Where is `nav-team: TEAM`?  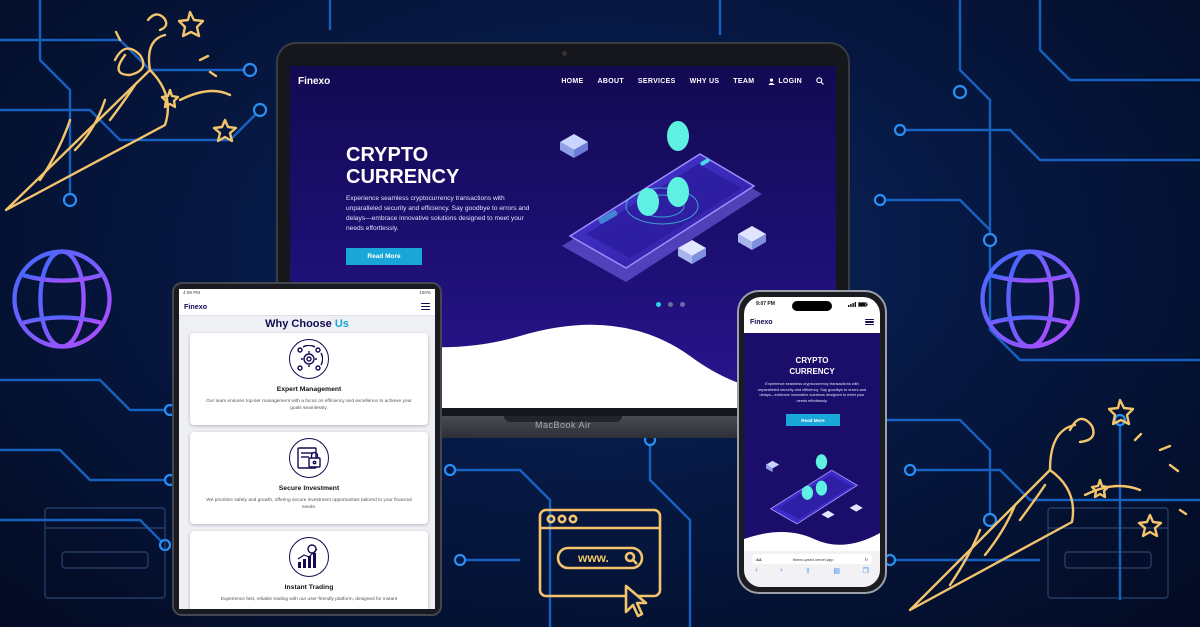 nav-team: TEAM is located at coordinates (743, 81).